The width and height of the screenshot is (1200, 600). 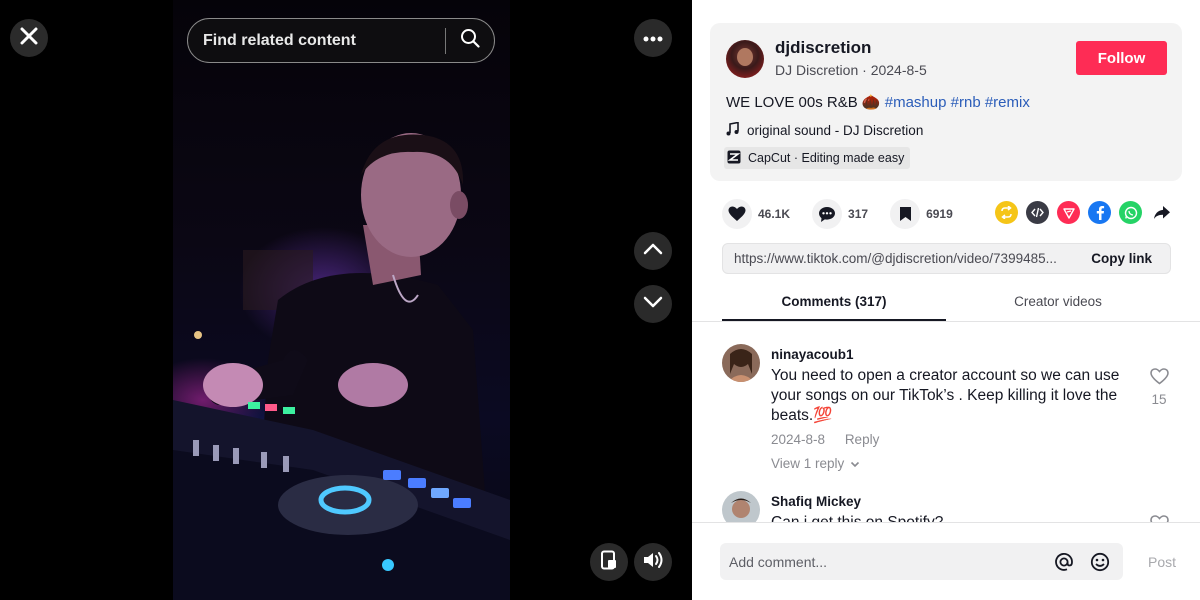 I want to click on comment-item: Shafiq Mickey Can i get this on Spotify?, so click(x=957, y=506).